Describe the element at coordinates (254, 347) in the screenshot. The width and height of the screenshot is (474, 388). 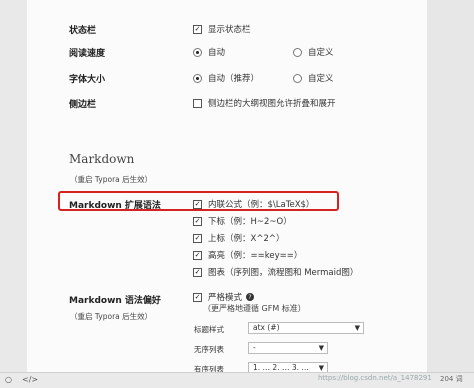
I see `unordered-list-value: -` at that location.